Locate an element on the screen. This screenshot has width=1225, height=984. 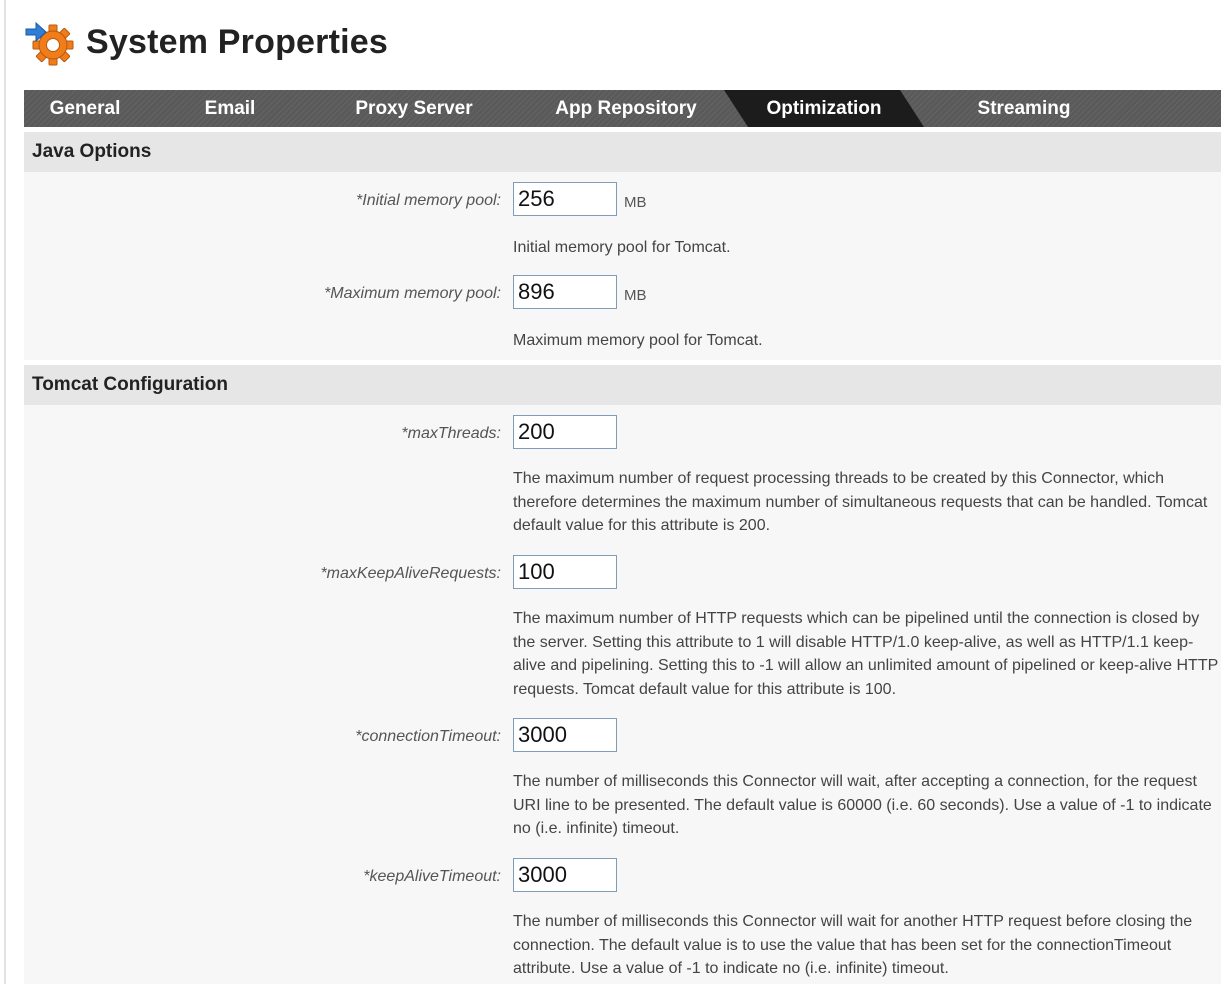
page-title: System Properties is located at coordinates (237, 41).